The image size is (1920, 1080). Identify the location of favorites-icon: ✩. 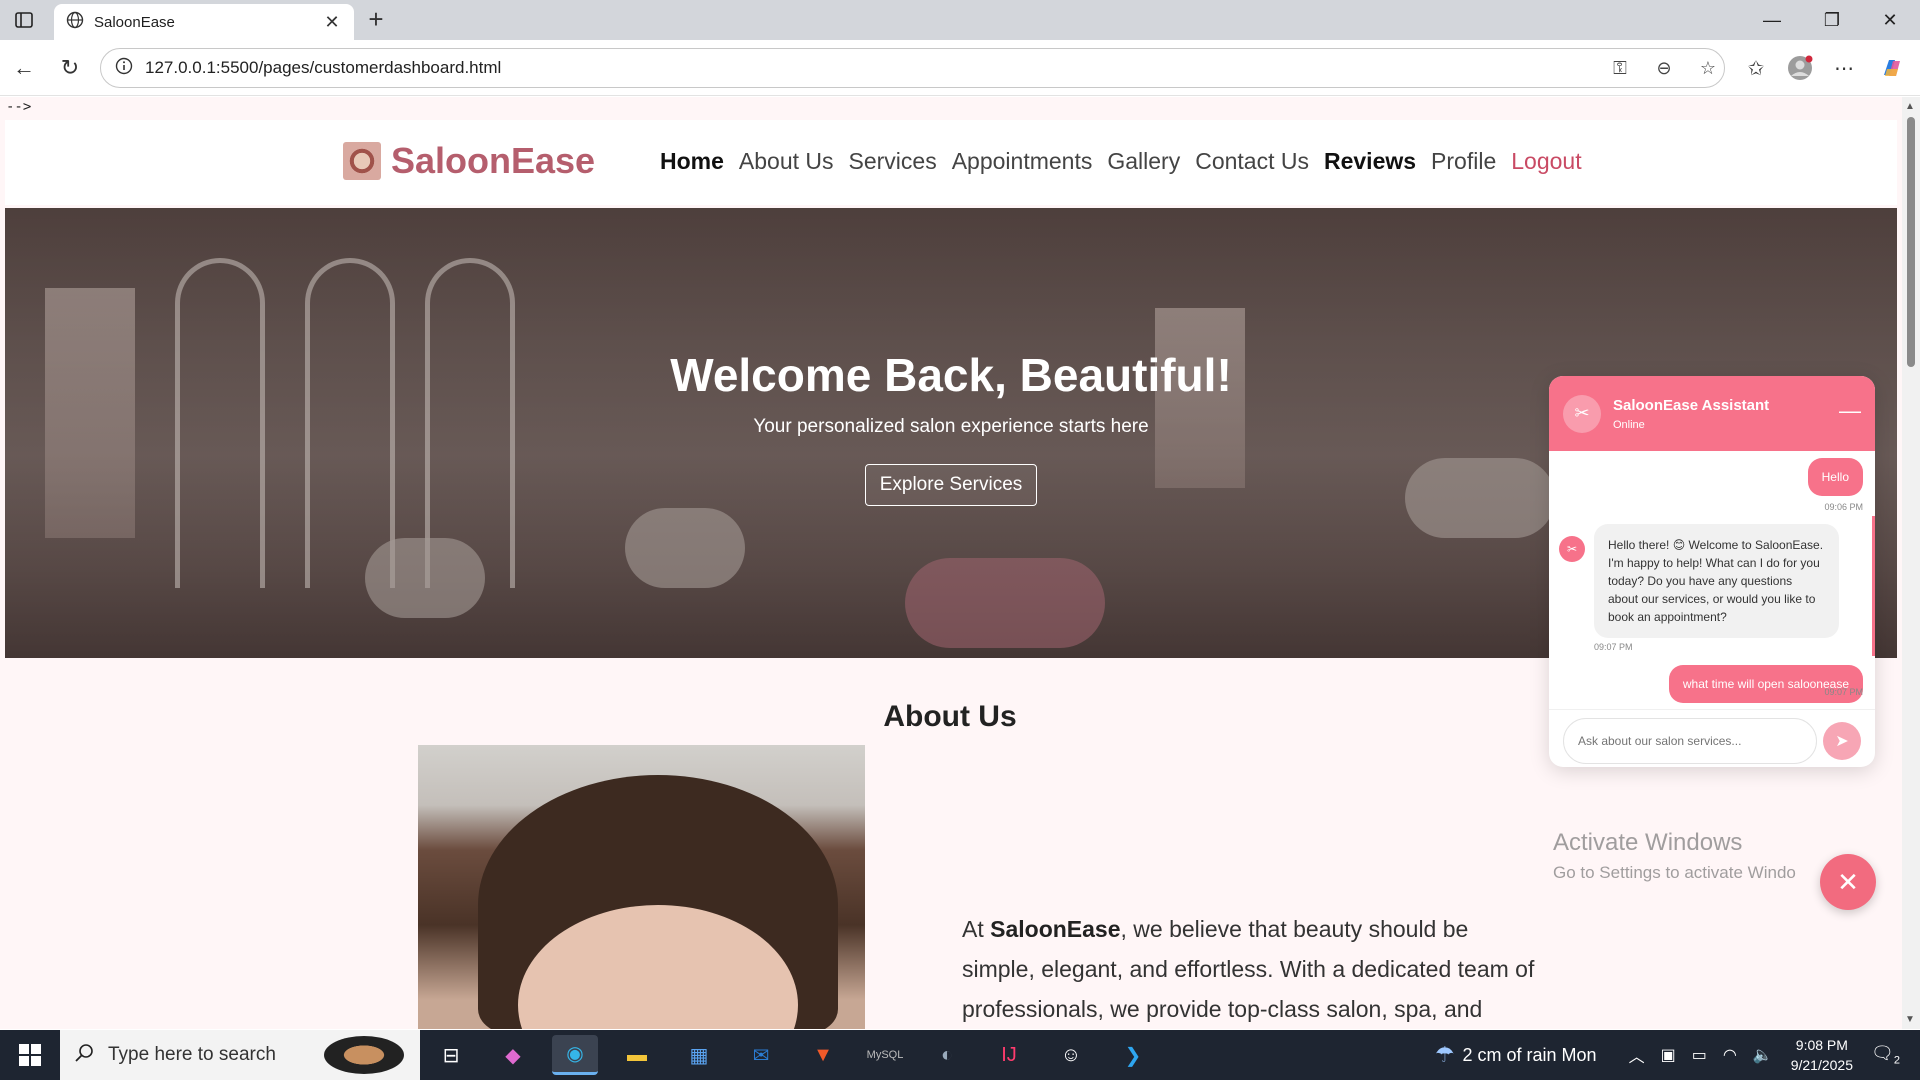
(1756, 68).